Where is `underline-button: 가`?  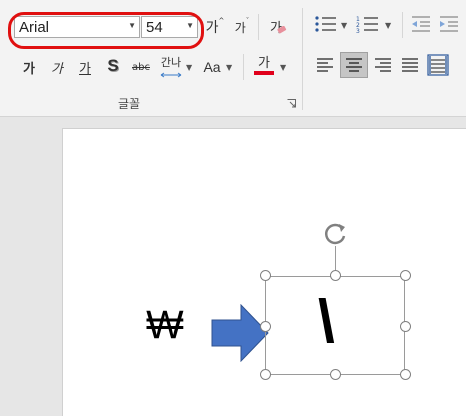
underline-button: 가 is located at coordinates (85, 67).